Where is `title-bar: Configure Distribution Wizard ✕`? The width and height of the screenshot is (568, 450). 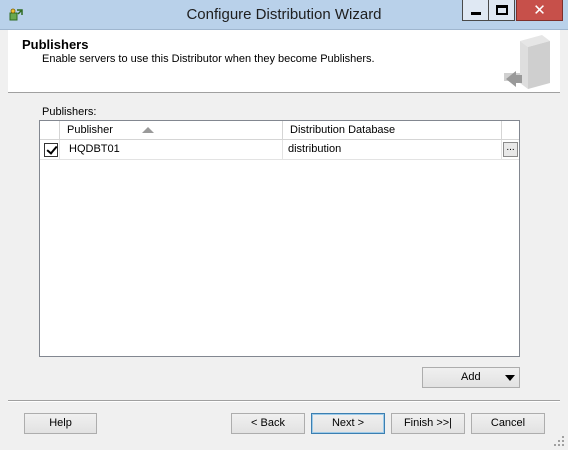 title-bar: Configure Distribution Wizard ✕ is located at coordinates (284, 15).